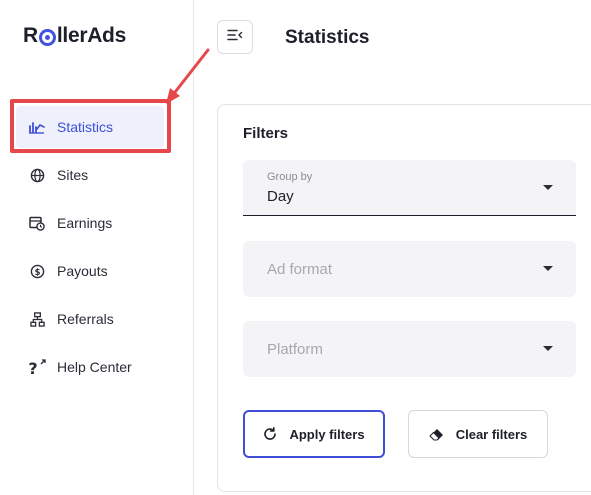 The width and height of the screenshot is (591, 495). What do you see at coordinates (327, 37) in the screenshot?
I see `page-title: Statistics` at bounding box center [327, 37].